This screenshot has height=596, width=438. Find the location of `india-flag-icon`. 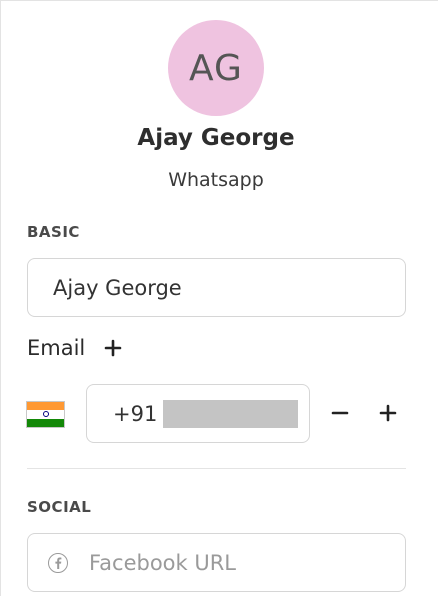

india-flag-icon is located at coordinates (45, 414).